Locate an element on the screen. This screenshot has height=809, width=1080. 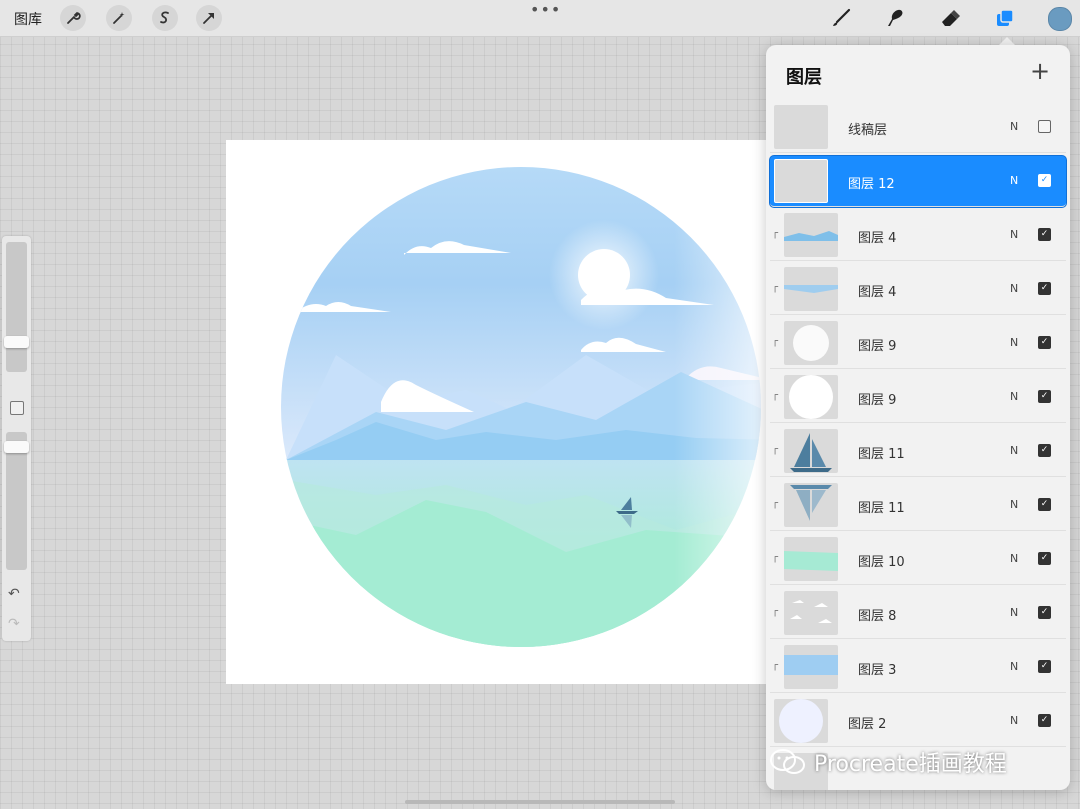
layer-row-selected: 图层 12 N ✓ is located at coordinates (918, 181).